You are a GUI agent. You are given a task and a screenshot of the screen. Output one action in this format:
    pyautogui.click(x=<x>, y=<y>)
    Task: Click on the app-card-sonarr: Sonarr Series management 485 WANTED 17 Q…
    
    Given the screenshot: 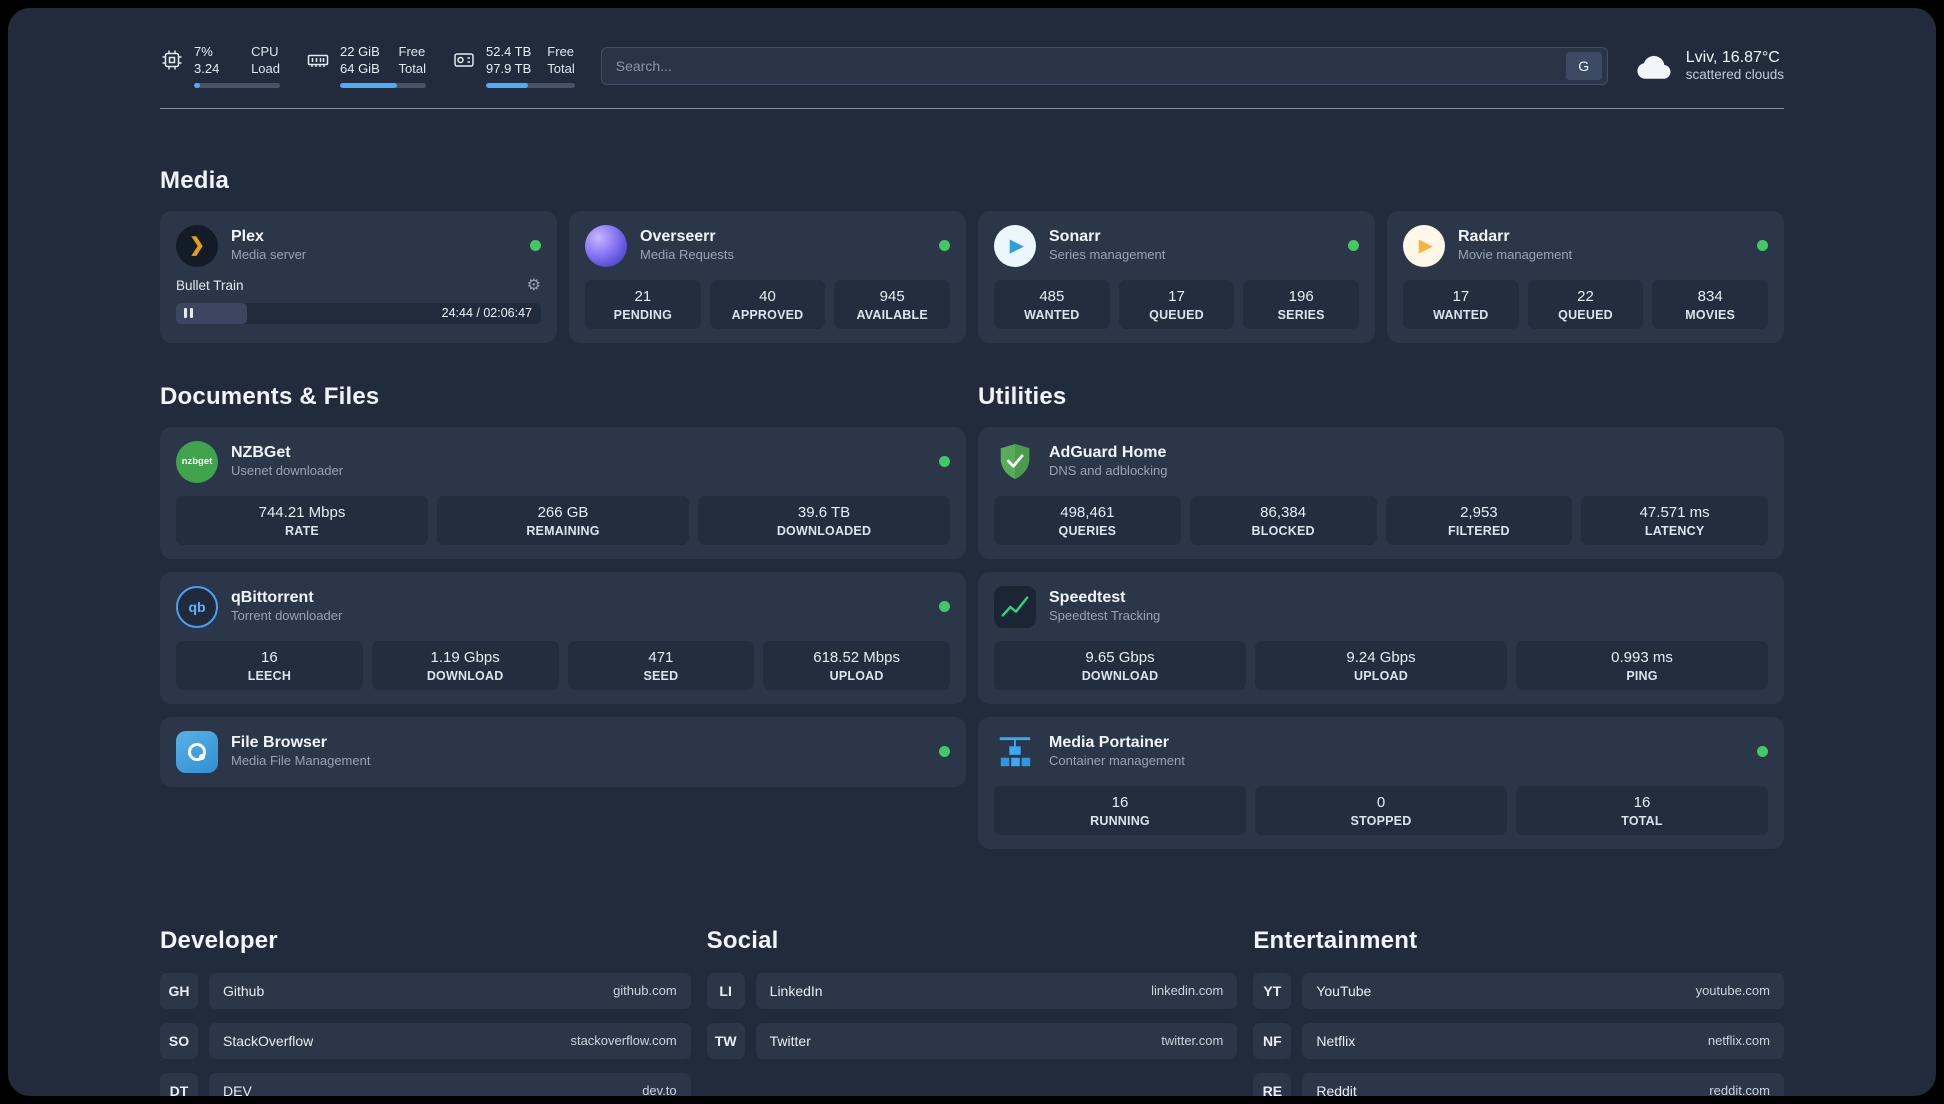 What is the action you would take?
    pyautogui.click(x=1176, y=276)
    